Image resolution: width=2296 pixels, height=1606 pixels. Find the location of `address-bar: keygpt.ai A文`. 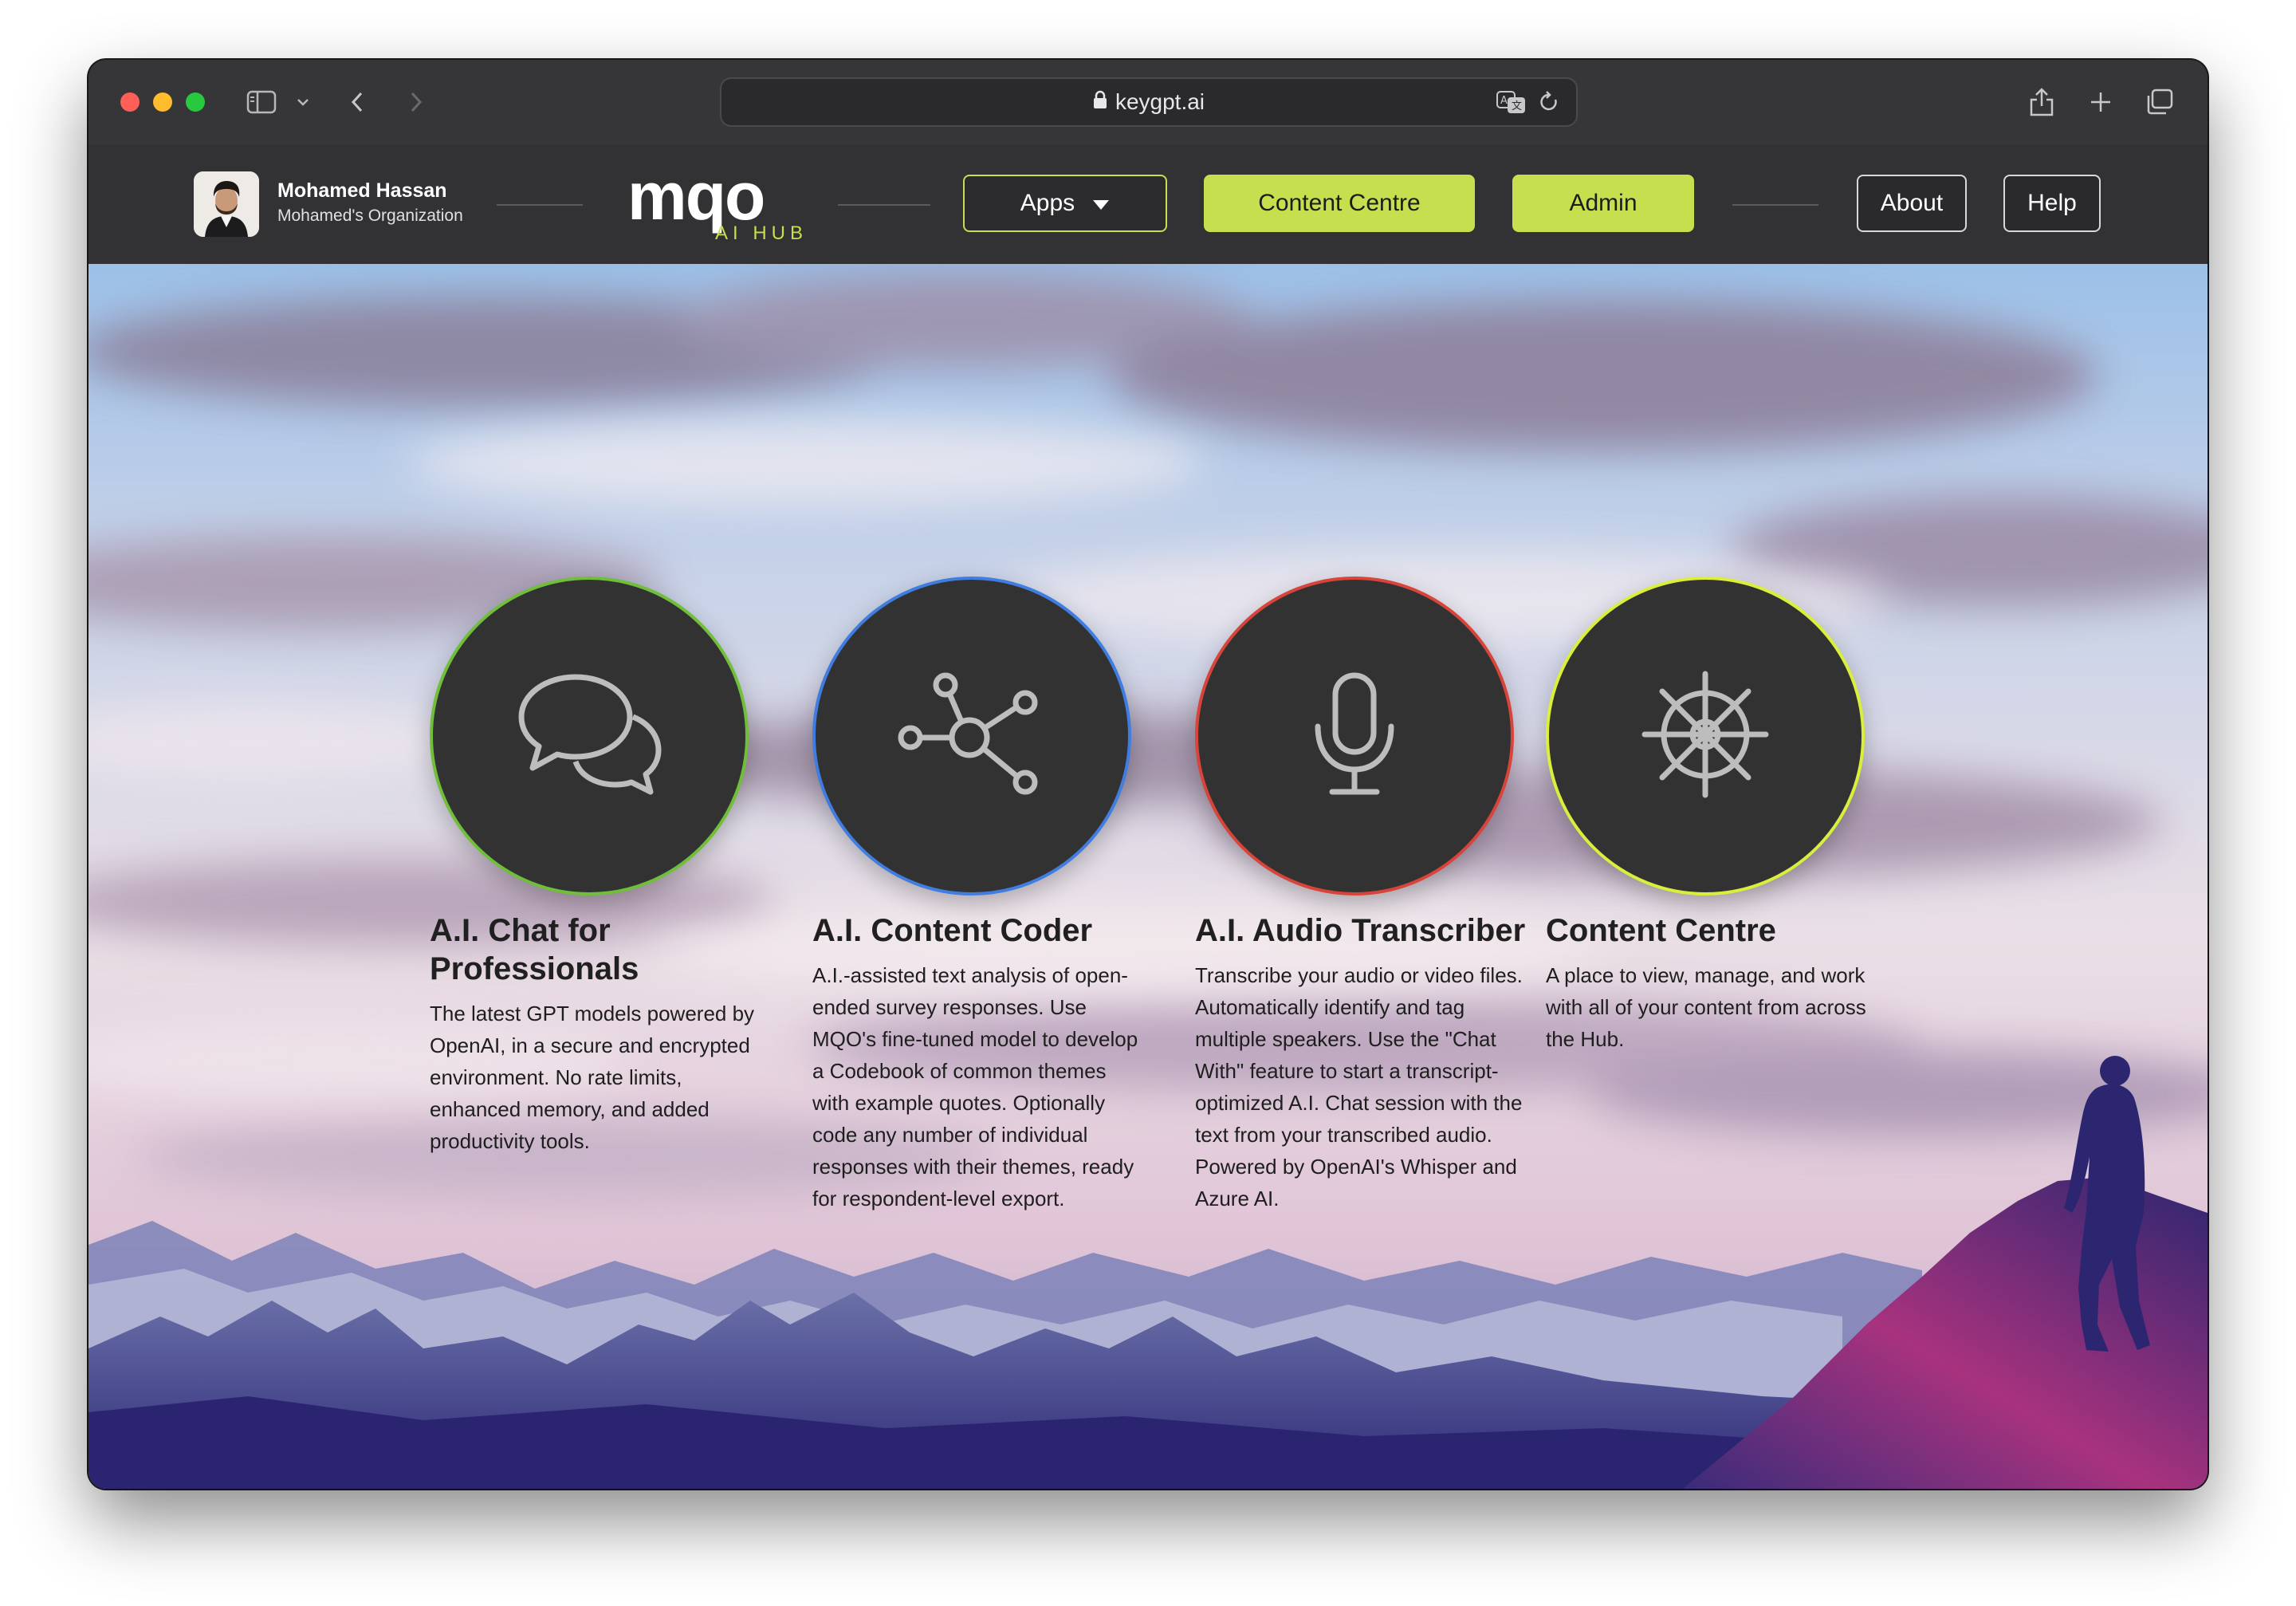

address-bar: keygpt.ai A文 is located at coordinates (1149, 102).